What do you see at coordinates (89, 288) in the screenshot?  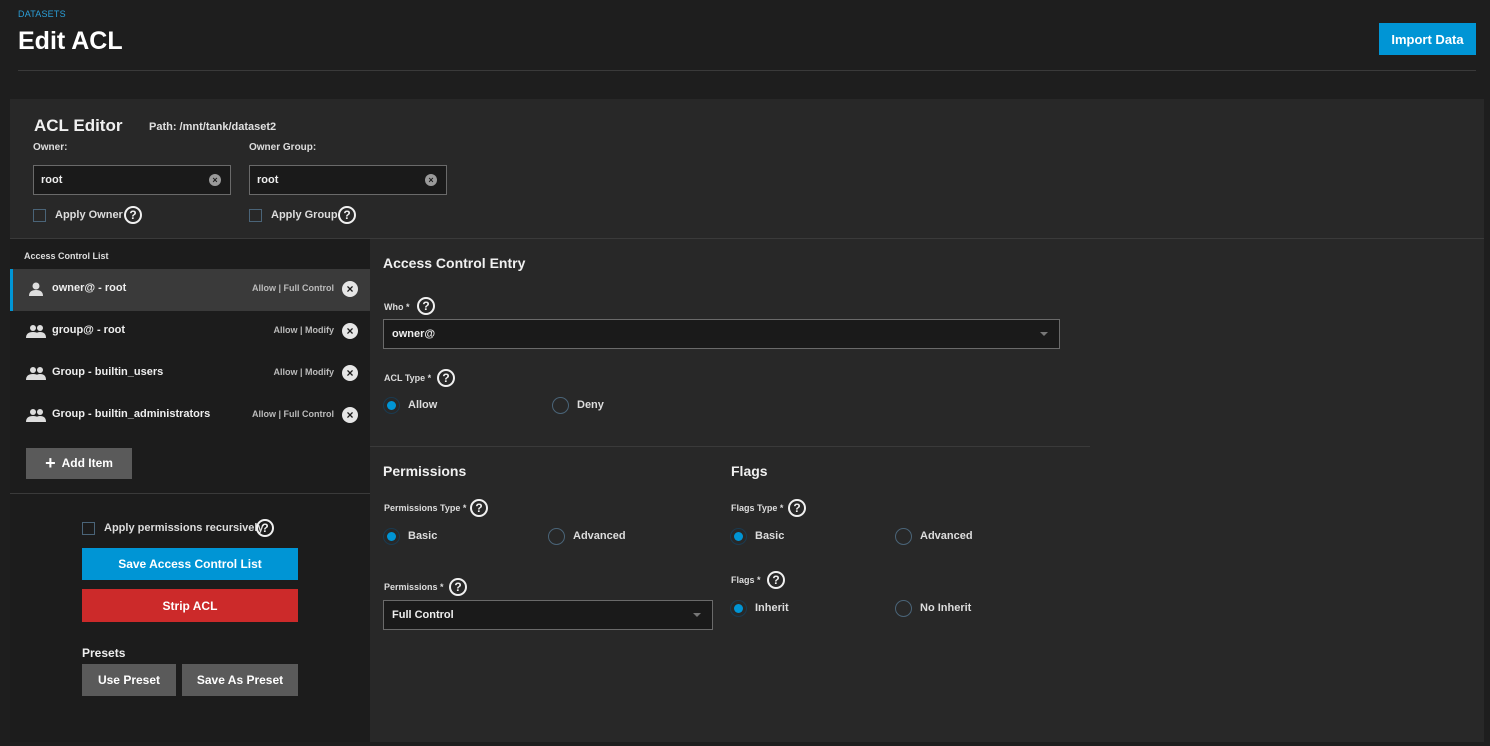 I see `acl-item-label: owner@ - root` at bounding box center [89, 288].